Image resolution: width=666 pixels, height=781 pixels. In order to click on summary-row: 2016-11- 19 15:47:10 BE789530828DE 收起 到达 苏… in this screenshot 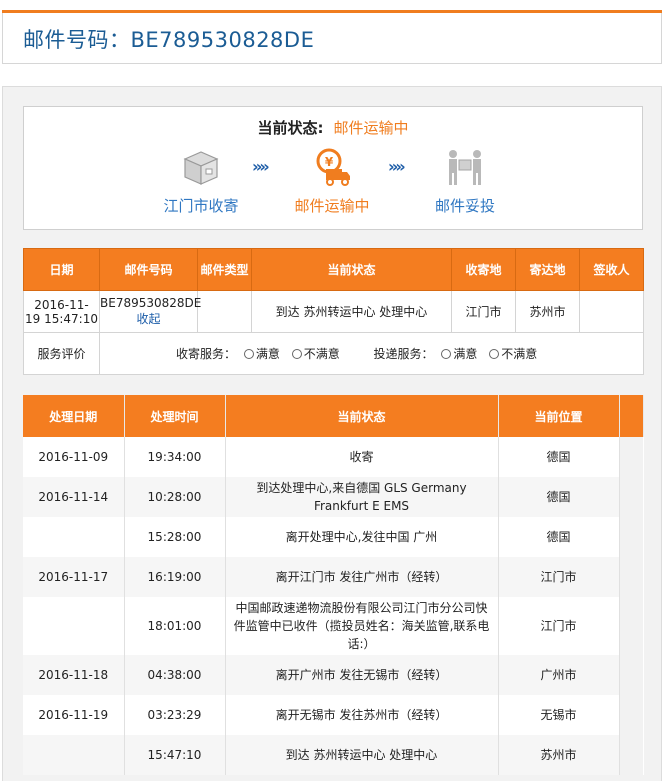, I will do `click(333, 311)`.